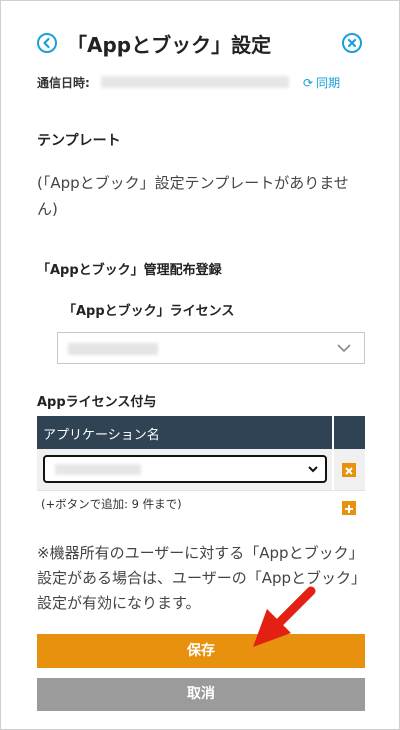  Describe the element at coordinates (193, 196) in the screenshot. I see `template-empty-message: (「Appとブック」設定テンプレートがありません)` at that location.